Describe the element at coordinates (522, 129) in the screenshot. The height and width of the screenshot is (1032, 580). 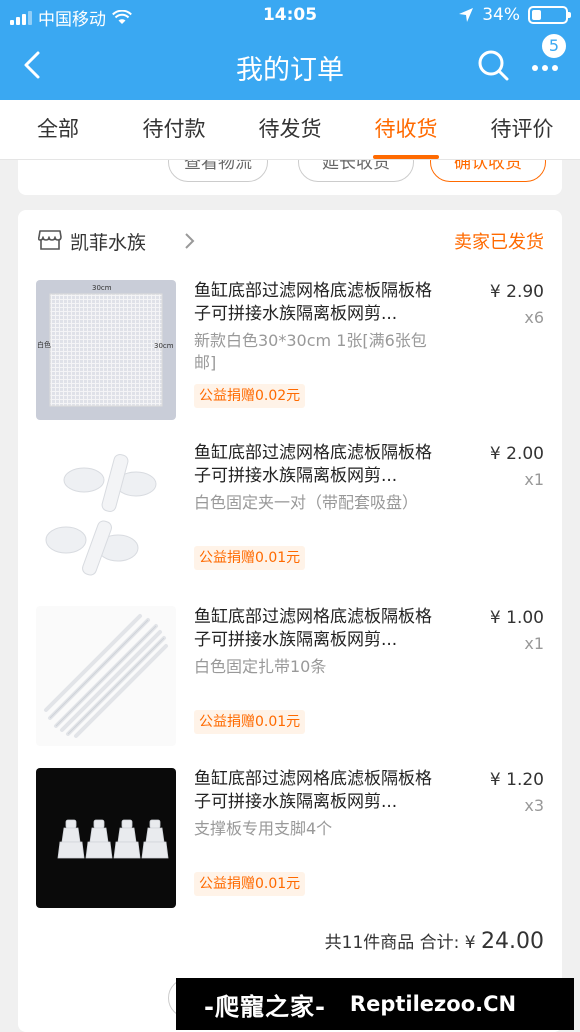
I see `tab-pending-review: 待评价` at that location.